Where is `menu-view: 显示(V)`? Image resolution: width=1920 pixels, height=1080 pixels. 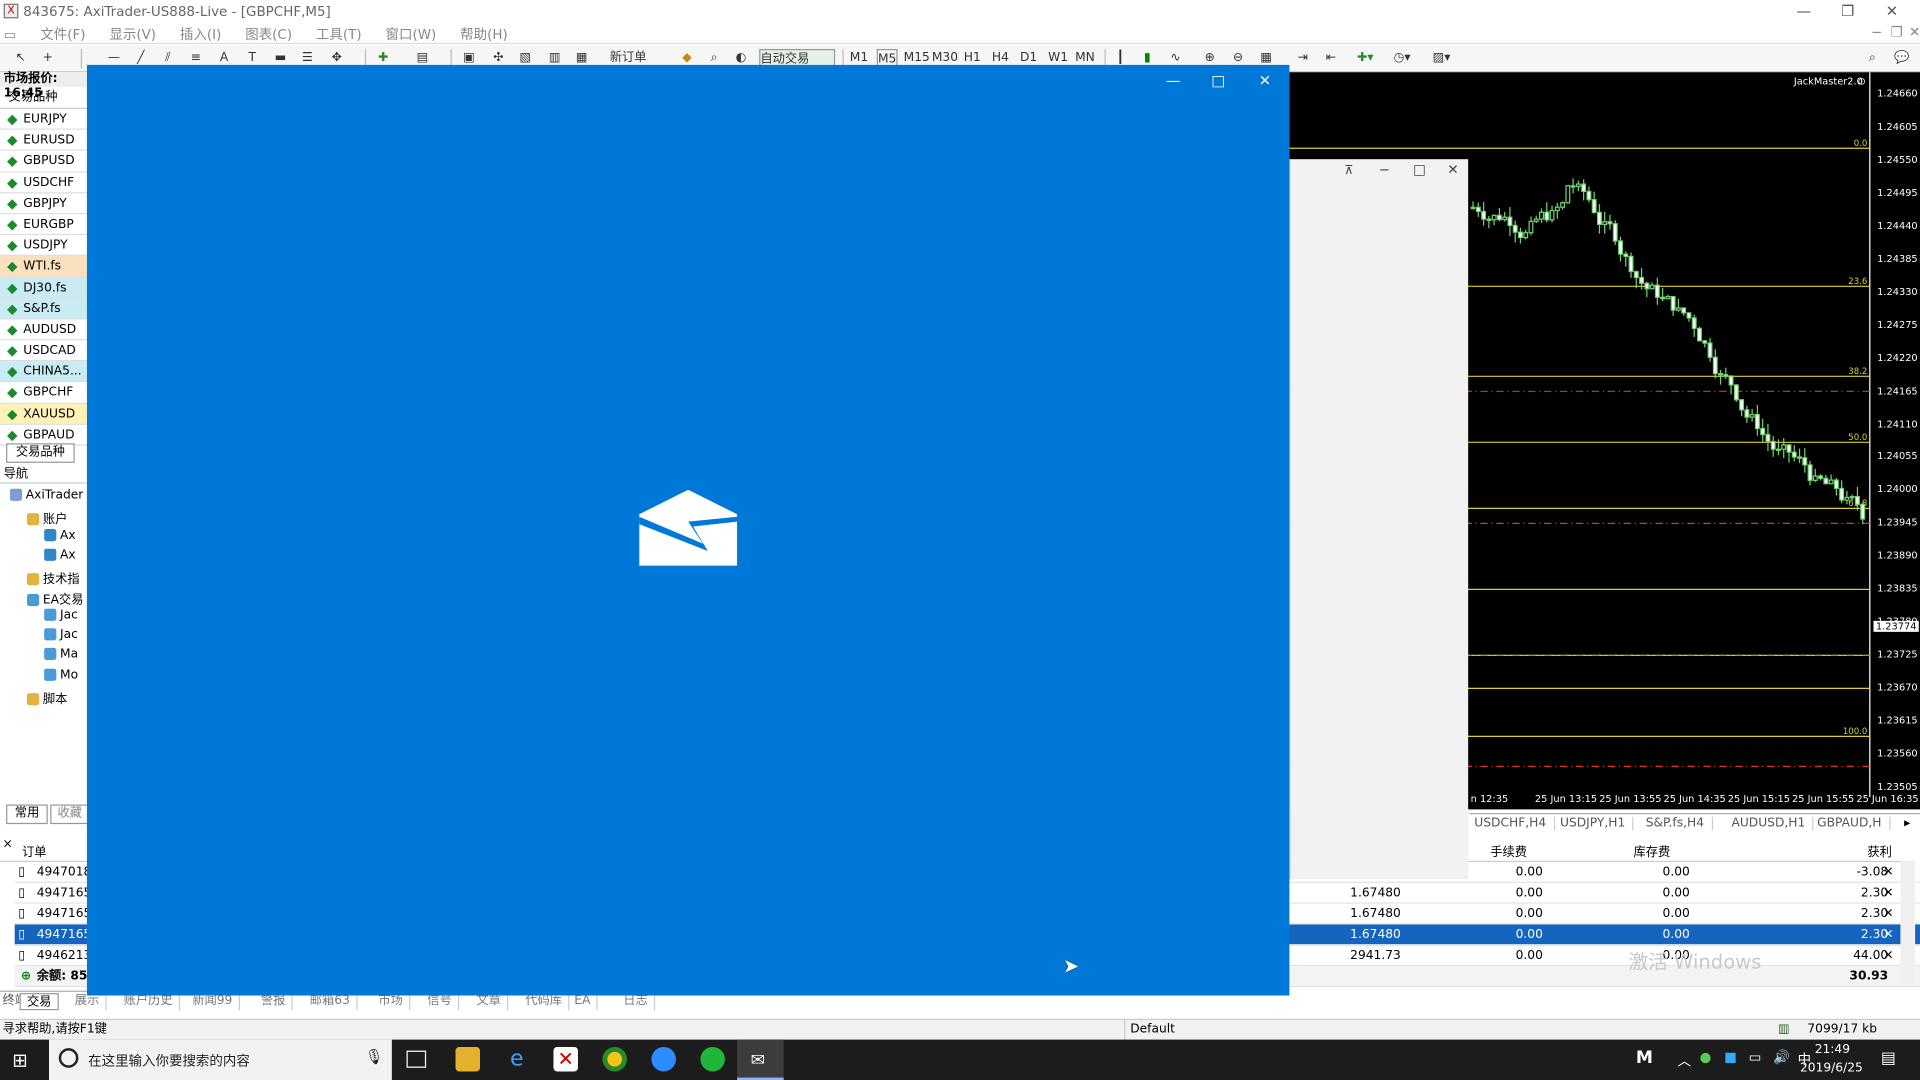
menu-view: 显示(V) is located at coordinates (133, 34).